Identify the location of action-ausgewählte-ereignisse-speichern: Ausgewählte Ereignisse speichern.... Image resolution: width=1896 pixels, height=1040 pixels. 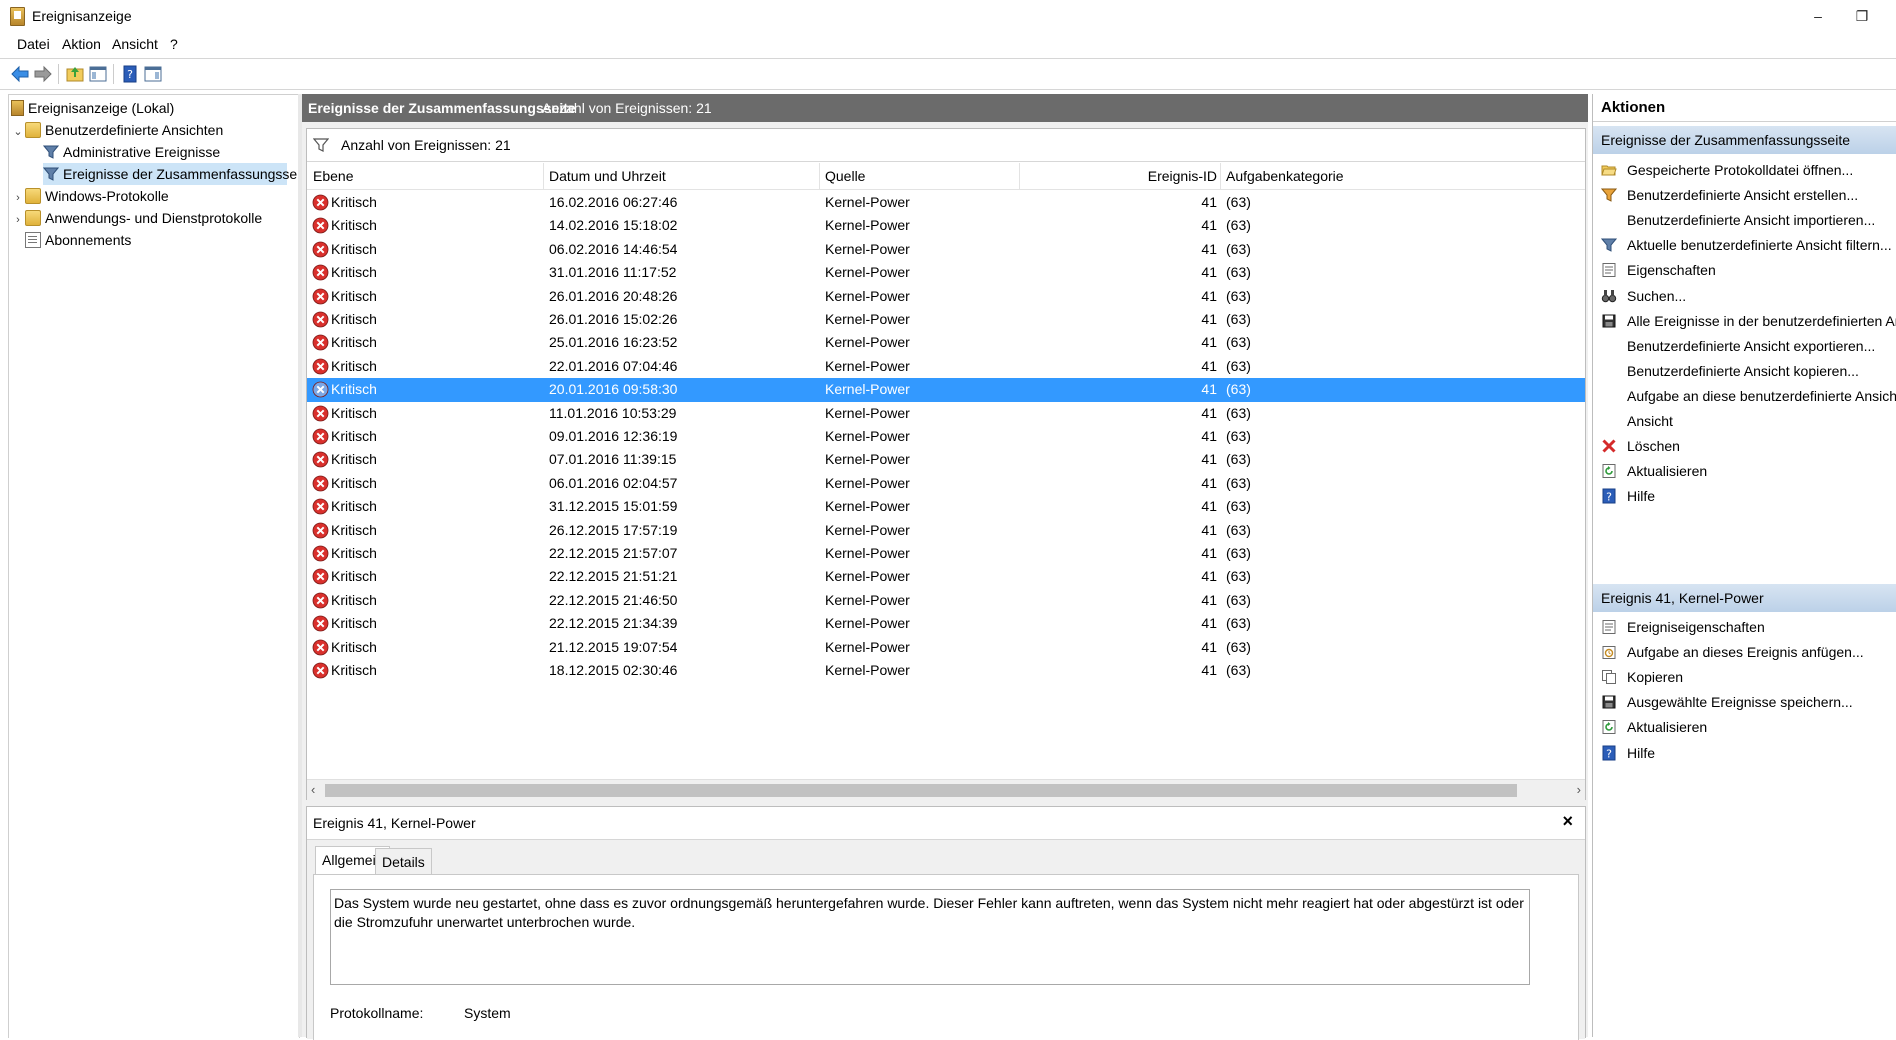
(1744, 702).